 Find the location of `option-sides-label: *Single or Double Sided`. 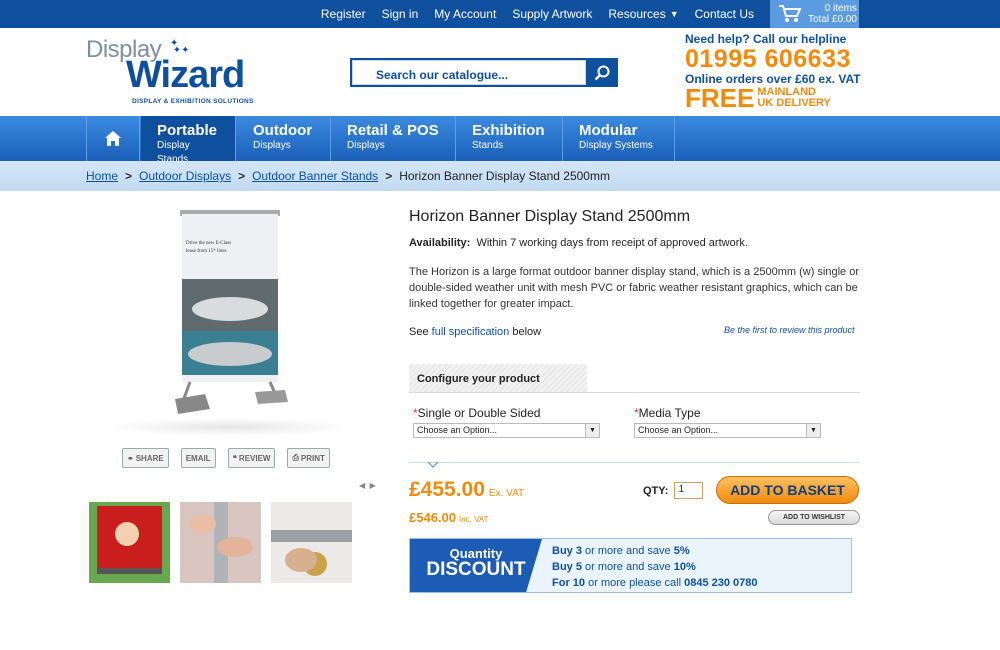

option-sides-label: *Single or Double Sided is located at coordinates (477, 413).